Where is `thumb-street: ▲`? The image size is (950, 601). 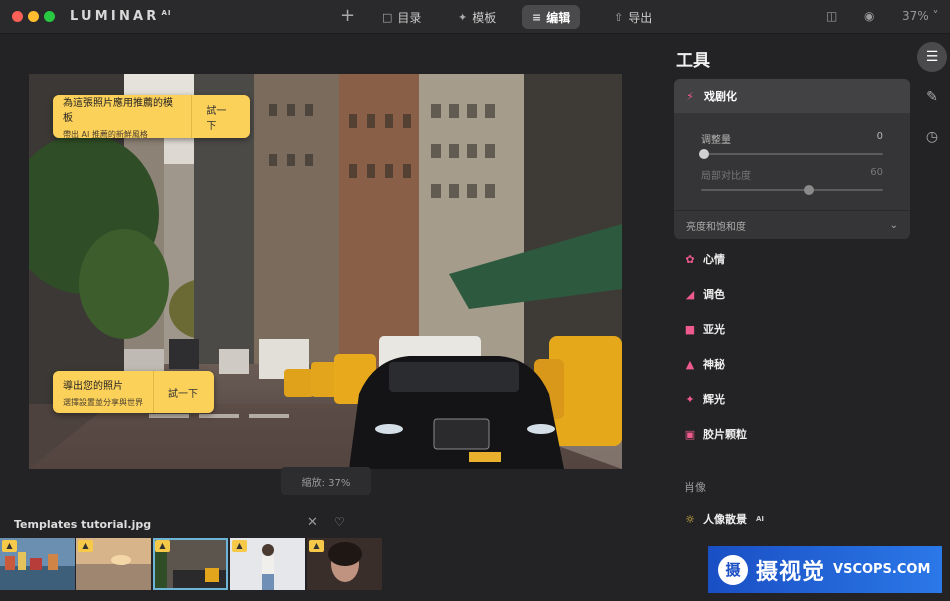
thumb-street: ▲ is located at coordinates (190, 564).